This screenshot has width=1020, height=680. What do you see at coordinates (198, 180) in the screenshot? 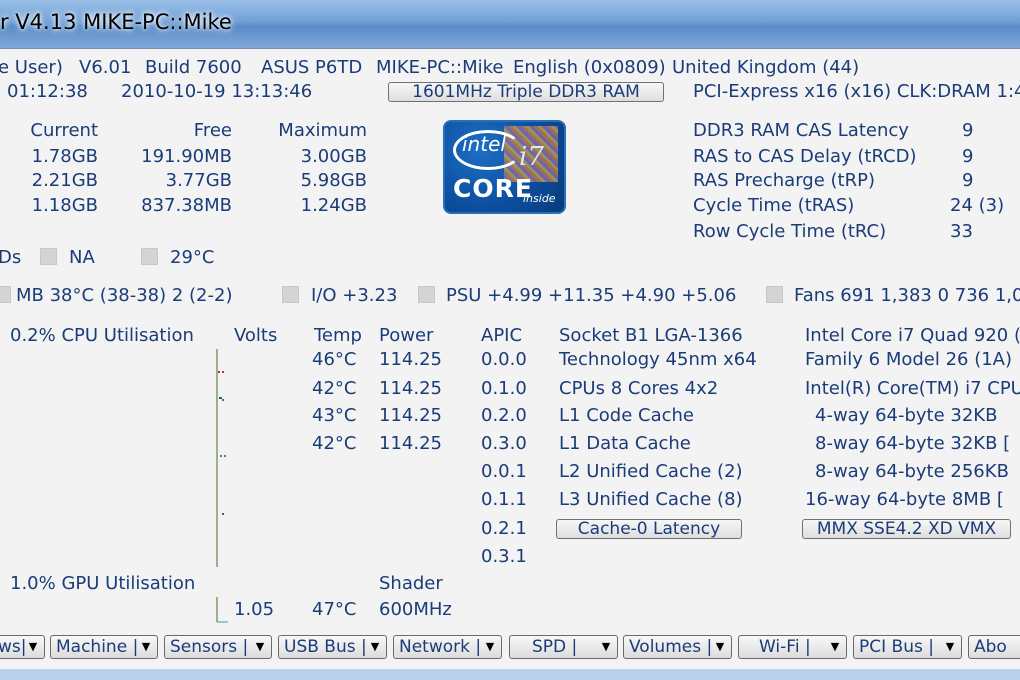
I see `memory-cell: 3.77GB` at bounding box center [198, 180].